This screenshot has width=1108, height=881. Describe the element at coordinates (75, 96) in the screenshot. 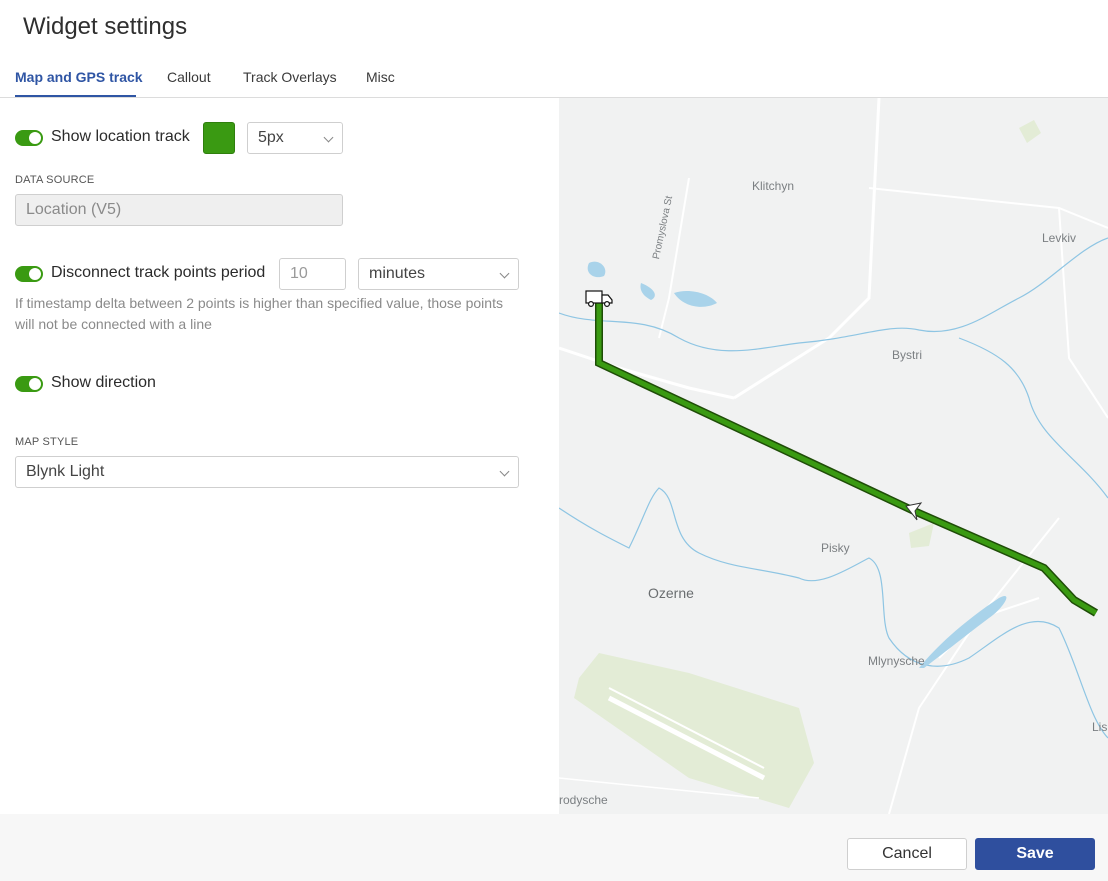

I see `active-tab-indicator` at that location.